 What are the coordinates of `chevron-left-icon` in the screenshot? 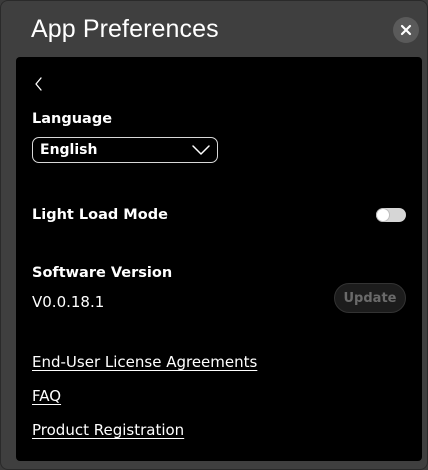 It's located at (38, 84).